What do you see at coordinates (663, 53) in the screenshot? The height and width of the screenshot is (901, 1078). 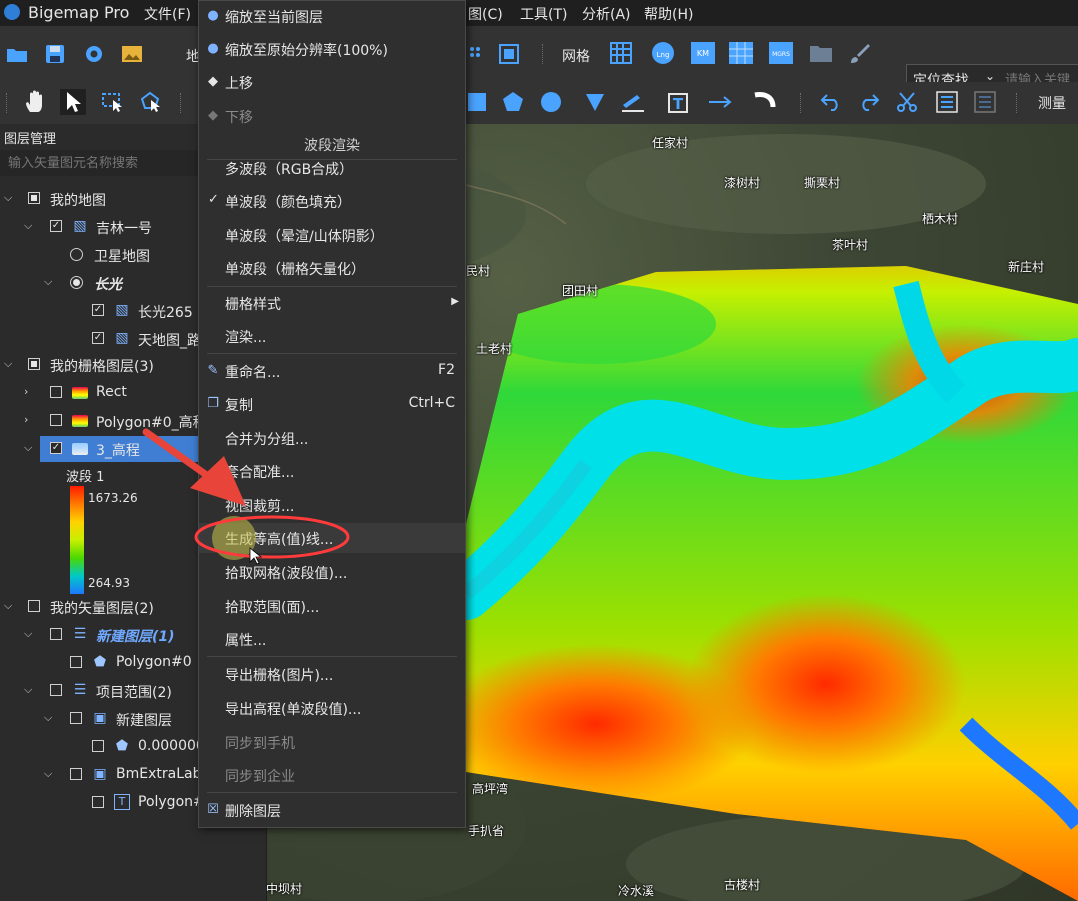 I see `globe-lng-icon: Lng` at bounding box center [663, 53].